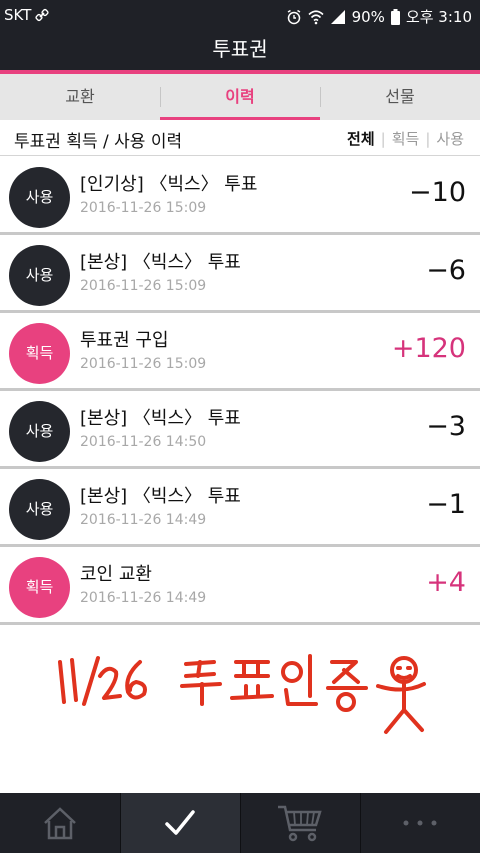  I want to click on page-title: 투표권, so click(240, 49).